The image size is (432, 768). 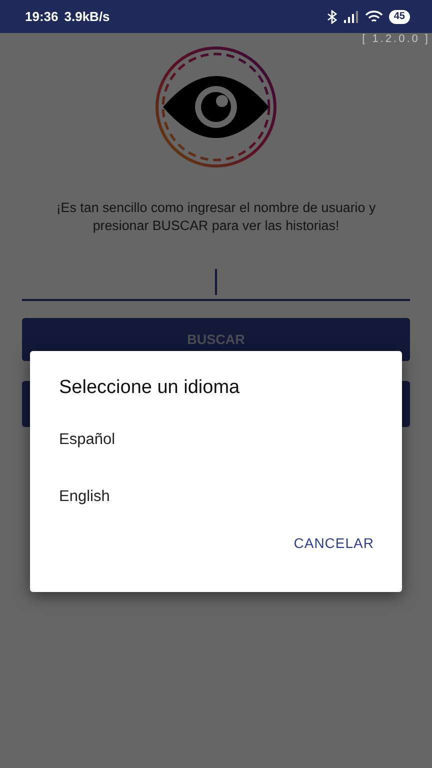 I want to click on battery-icon: 45, so click(x=399, y=17).